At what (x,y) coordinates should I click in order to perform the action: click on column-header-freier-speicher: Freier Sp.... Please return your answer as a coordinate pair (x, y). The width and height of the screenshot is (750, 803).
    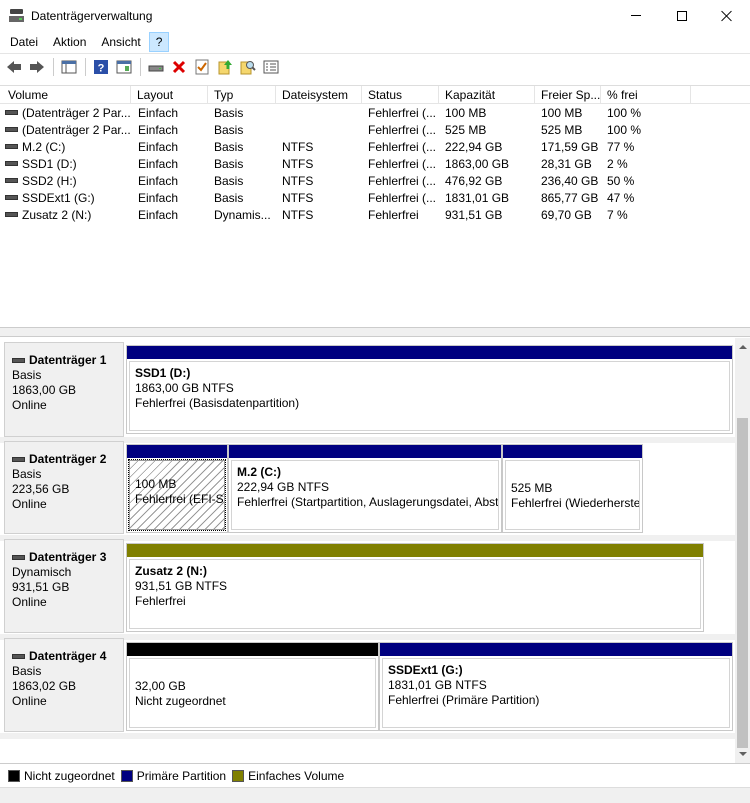
    Looking at the image, I should click on (568, 95).